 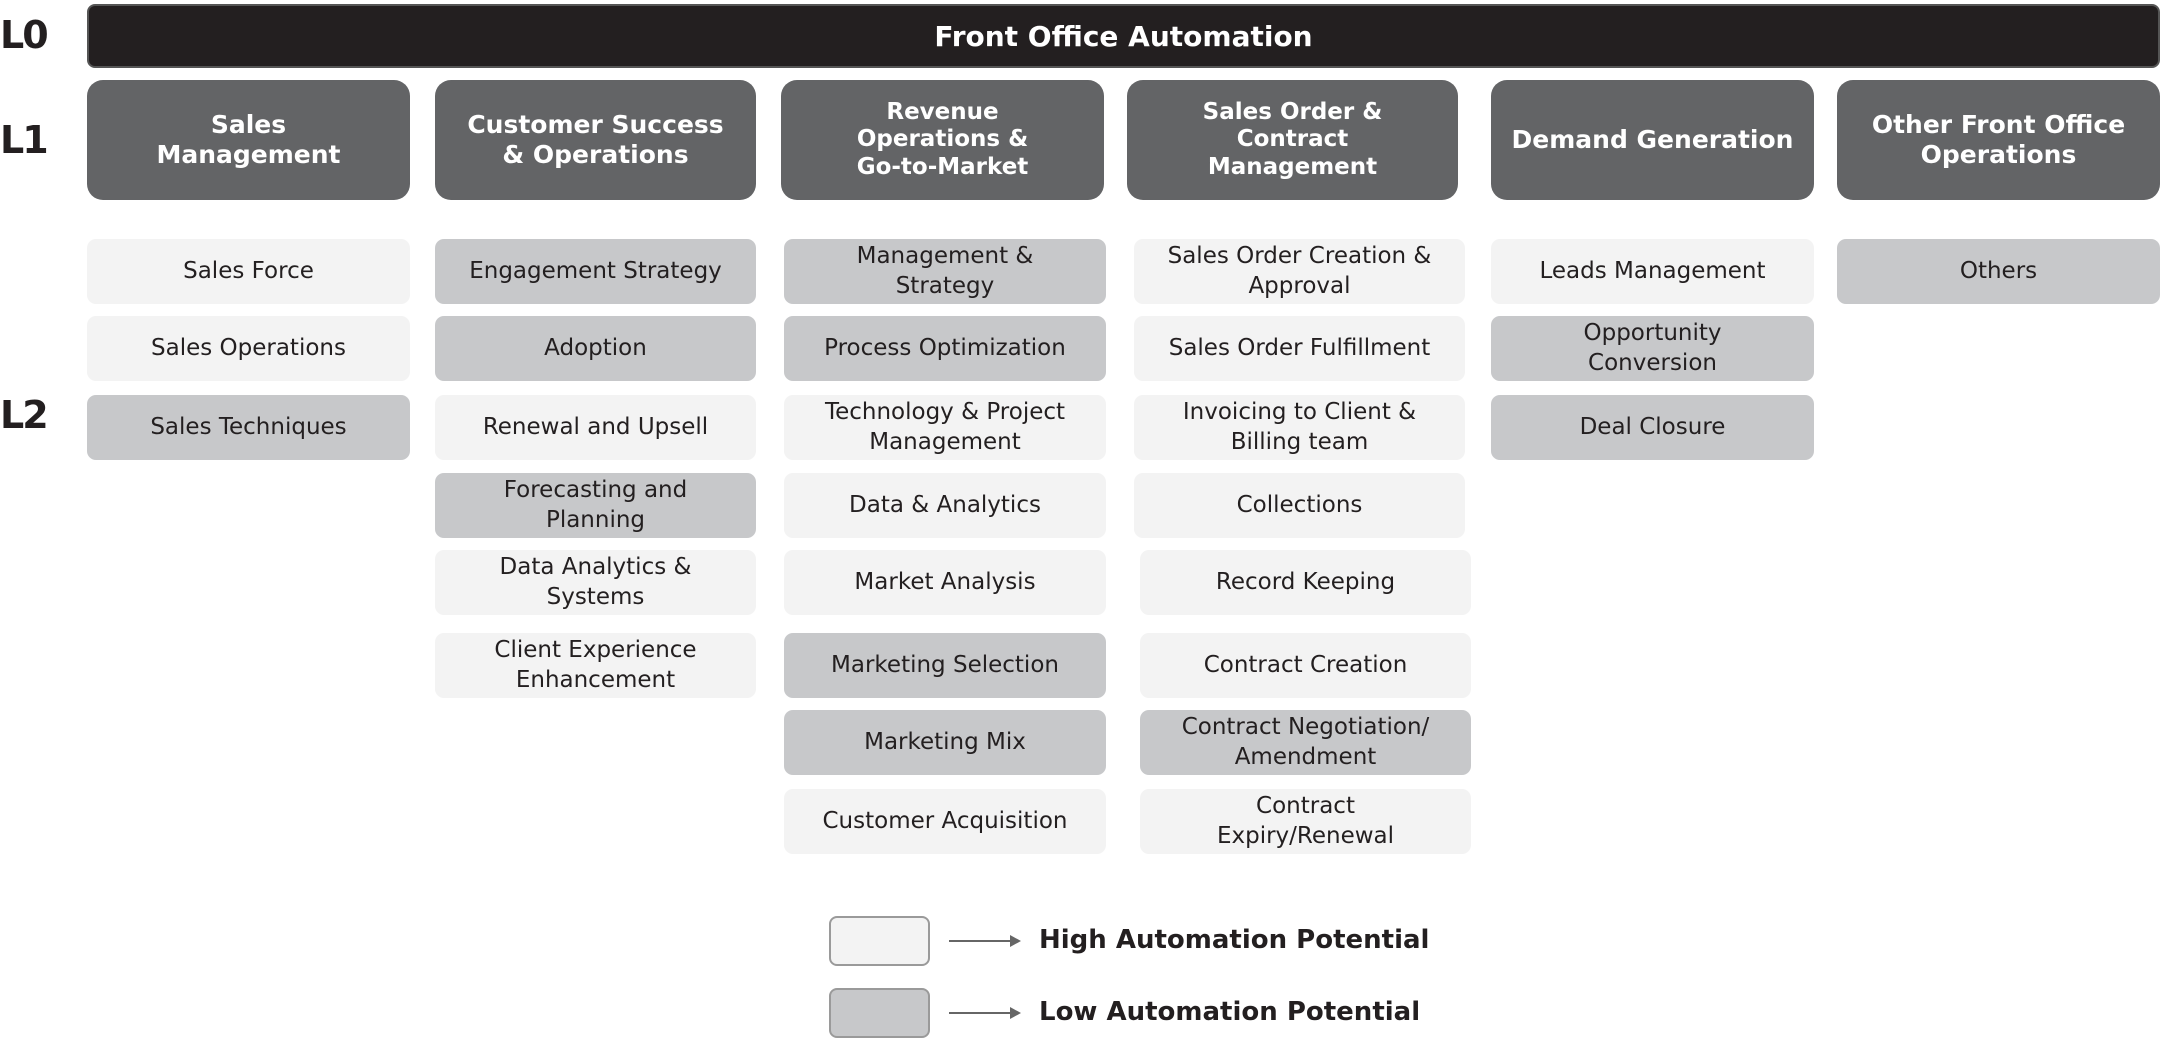 What do you see at coordinates (1299, 348) in the screenshot?
I see `l2-item-high-potential: Sales Order Fulfillment` at bounding box center [1299, 348].